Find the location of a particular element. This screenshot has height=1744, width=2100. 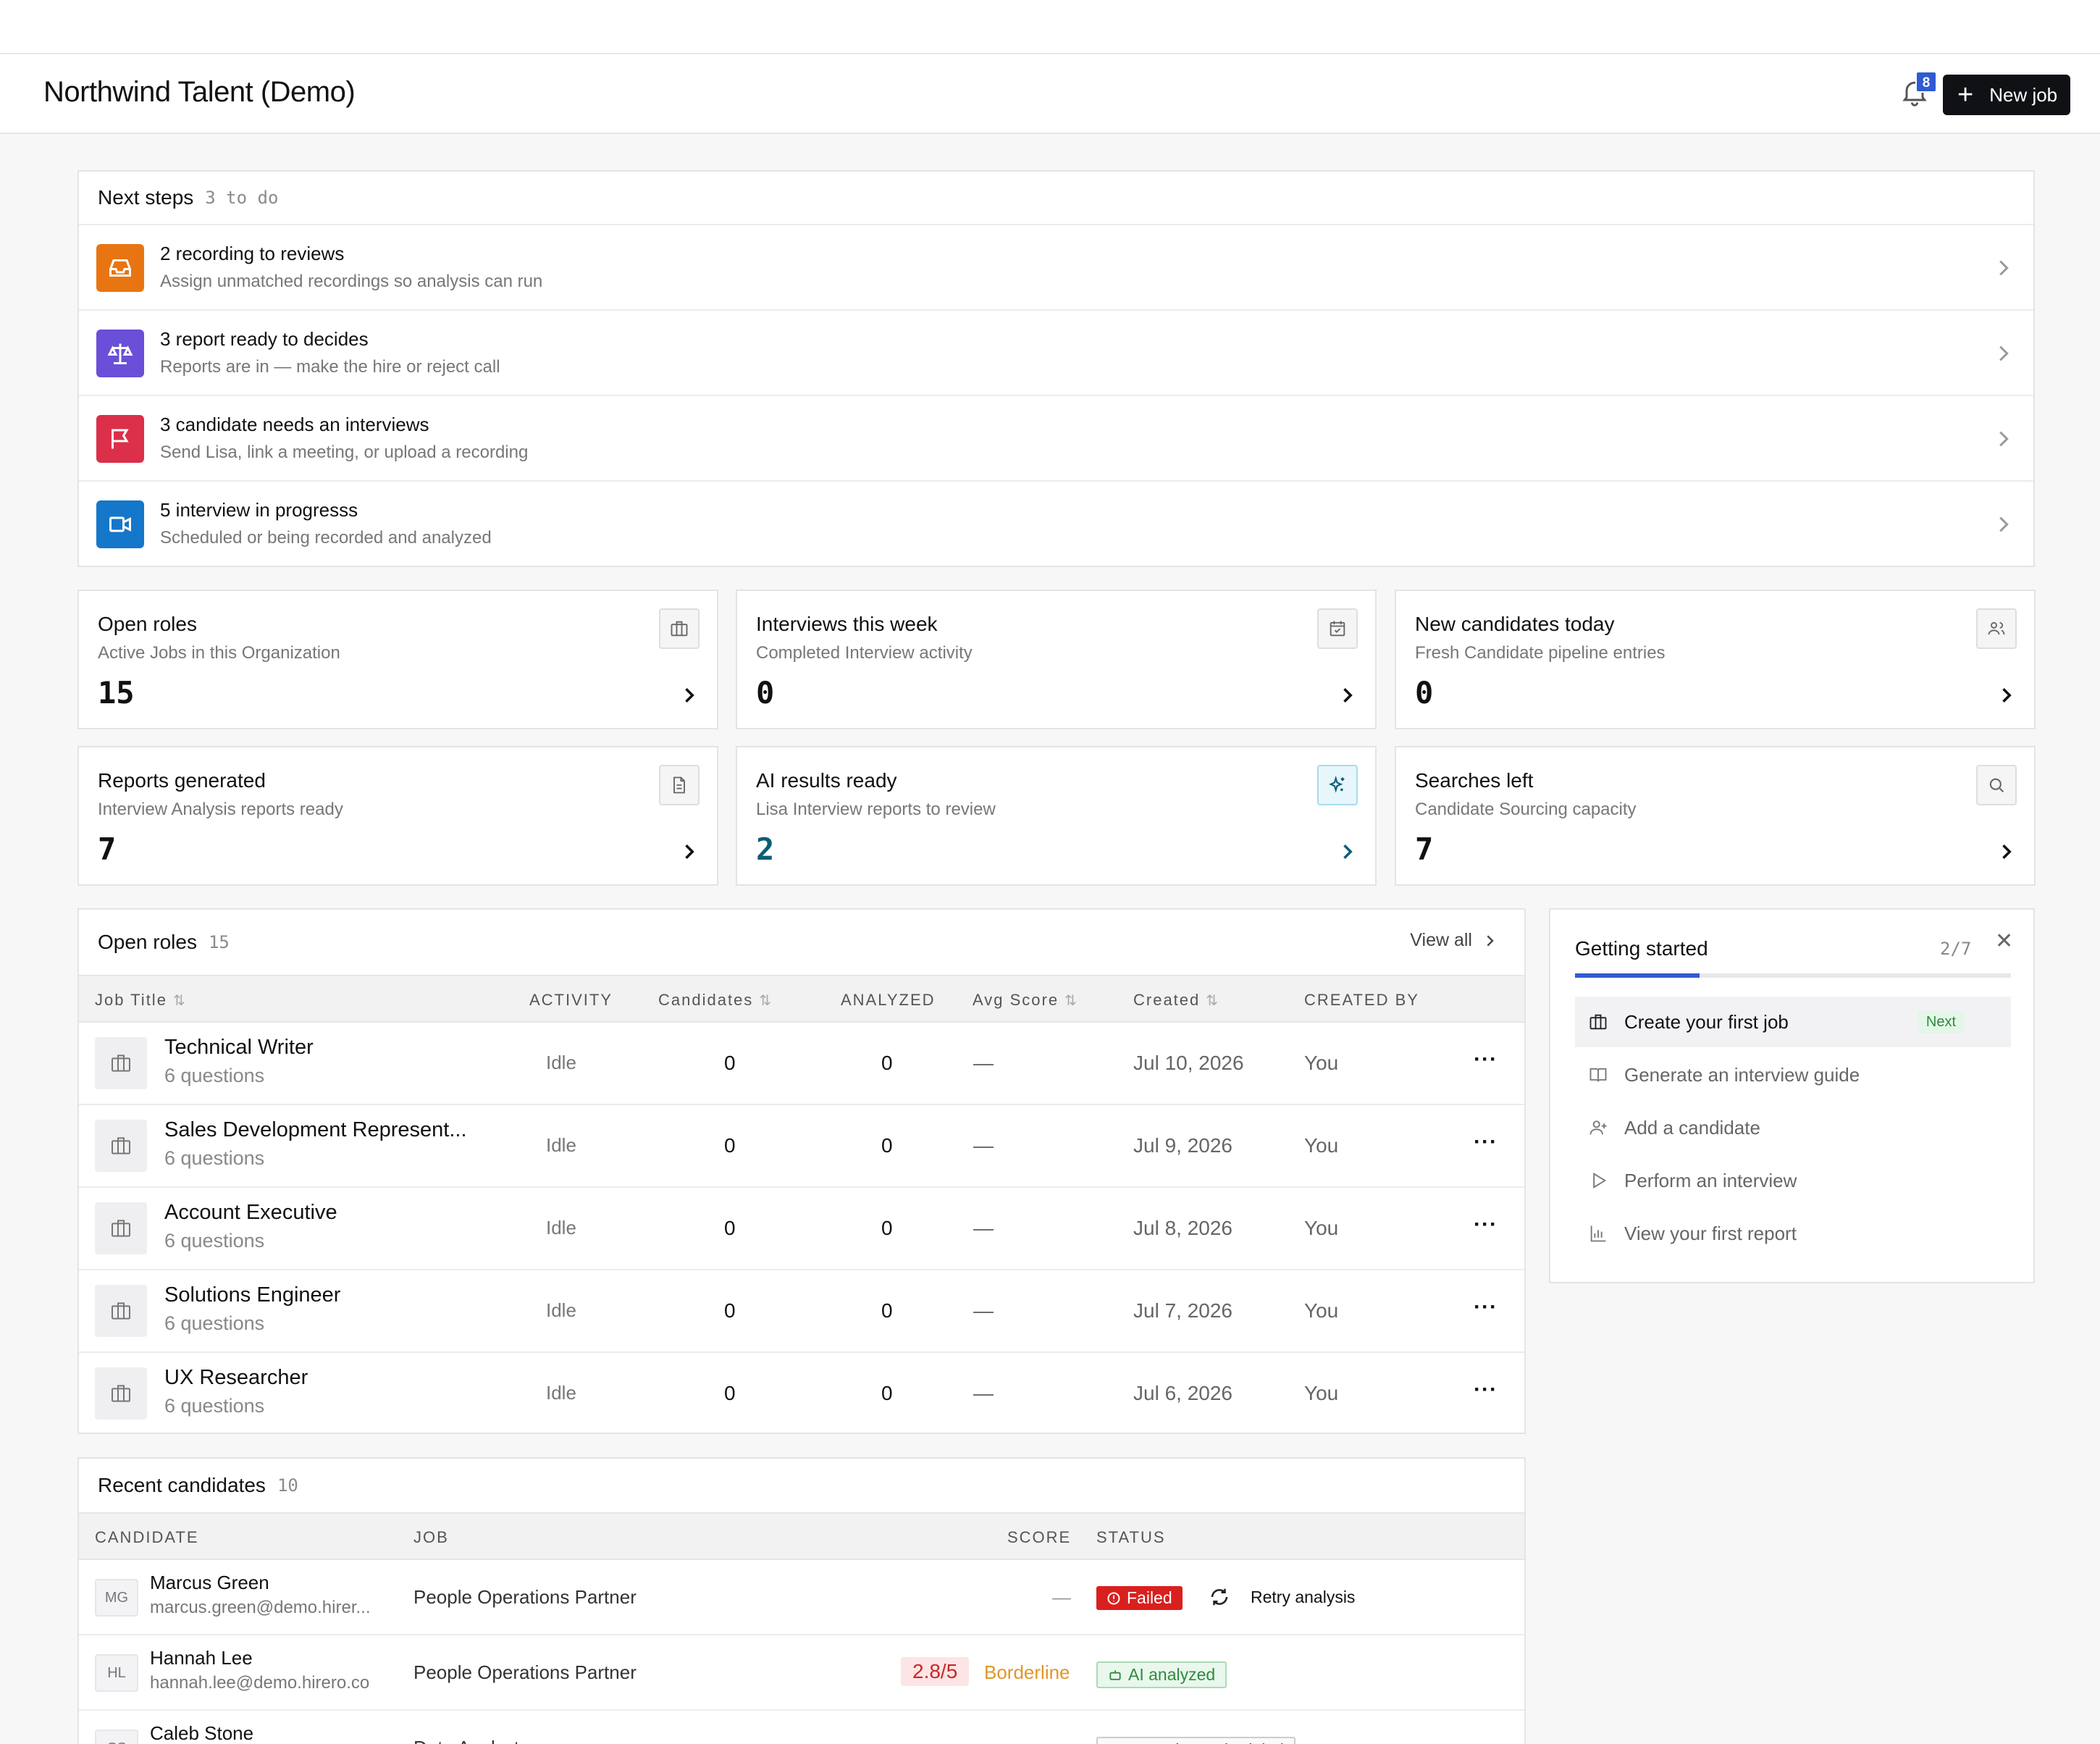

search-icon is located at coordinates (1996, 785).